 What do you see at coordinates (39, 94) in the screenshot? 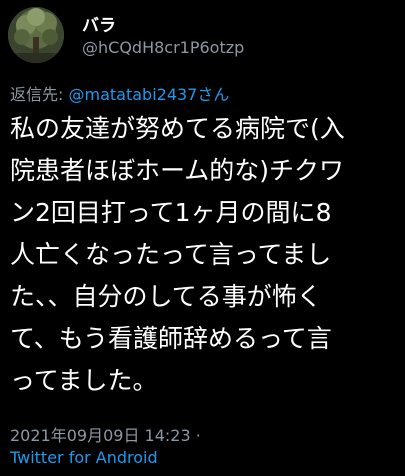
I see `reply-prefix: 返信先:` at bounding box center [39, 94].